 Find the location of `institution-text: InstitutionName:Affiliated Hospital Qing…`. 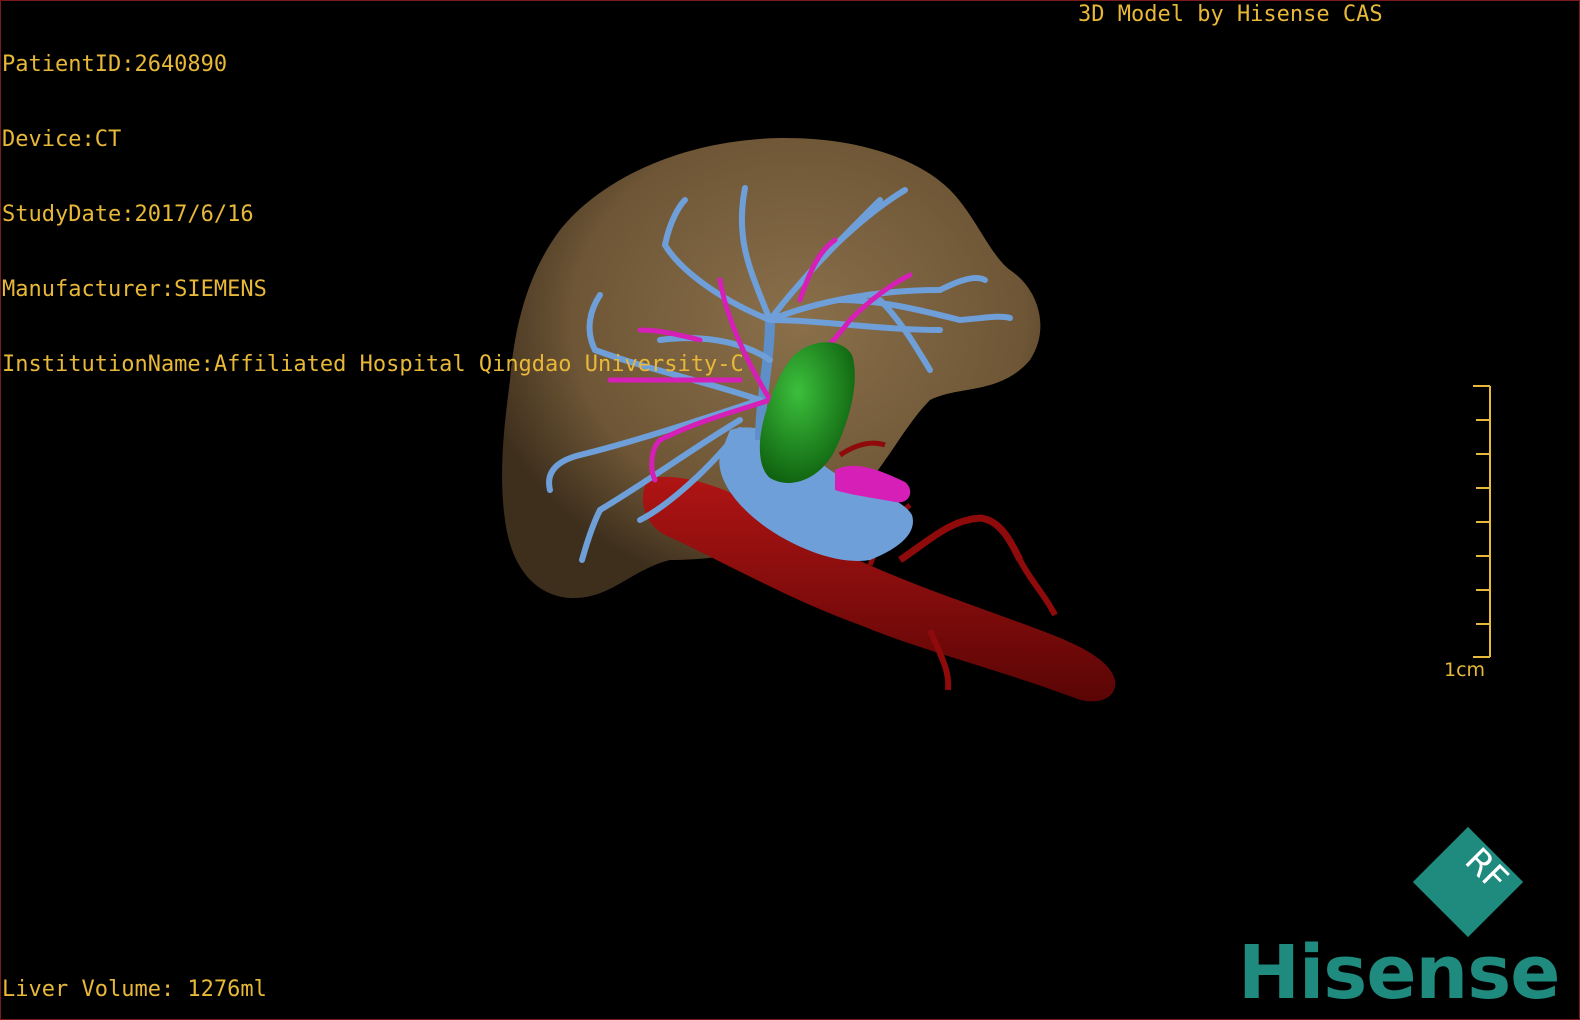

institution-text: InstitutionName:Affiliated Hospital Qing… is located at coordinates (373, 364).